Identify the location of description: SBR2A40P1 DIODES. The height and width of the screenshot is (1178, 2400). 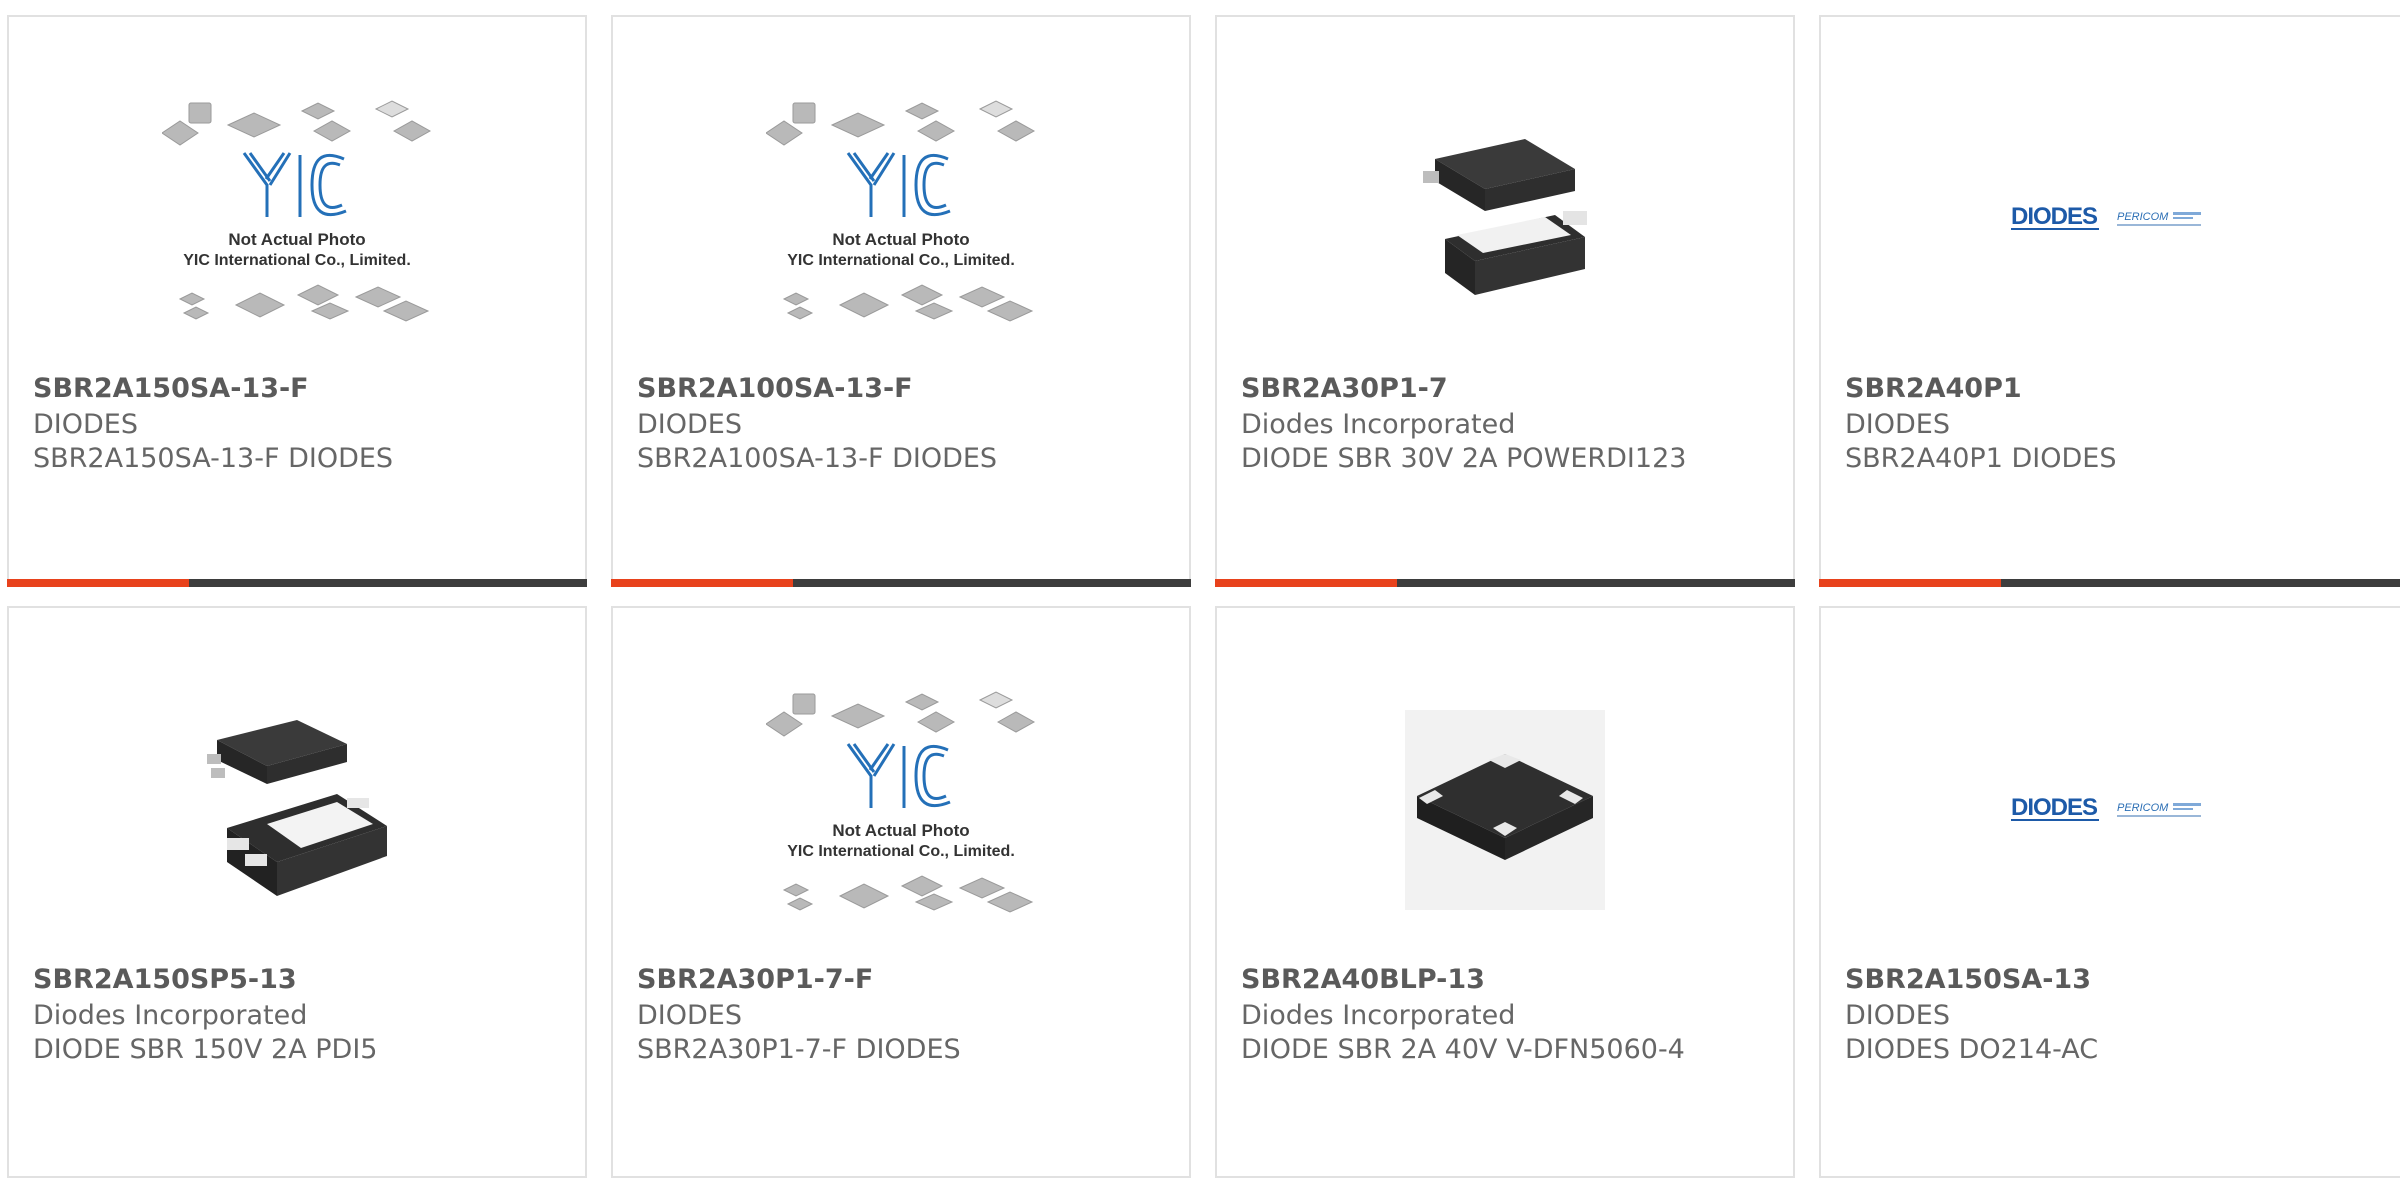
(1981, 458).